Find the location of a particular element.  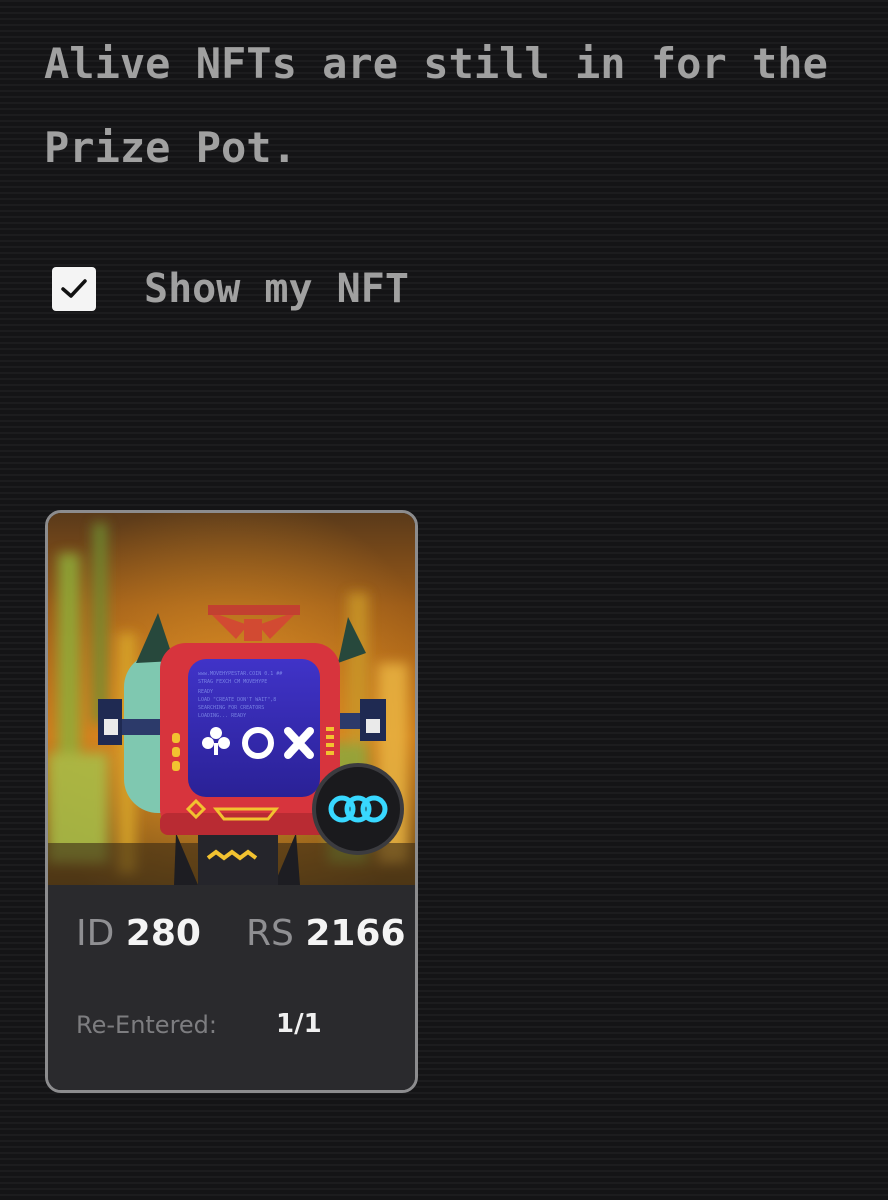

nft-rs-label: RS is located at coordinates (270, 933).